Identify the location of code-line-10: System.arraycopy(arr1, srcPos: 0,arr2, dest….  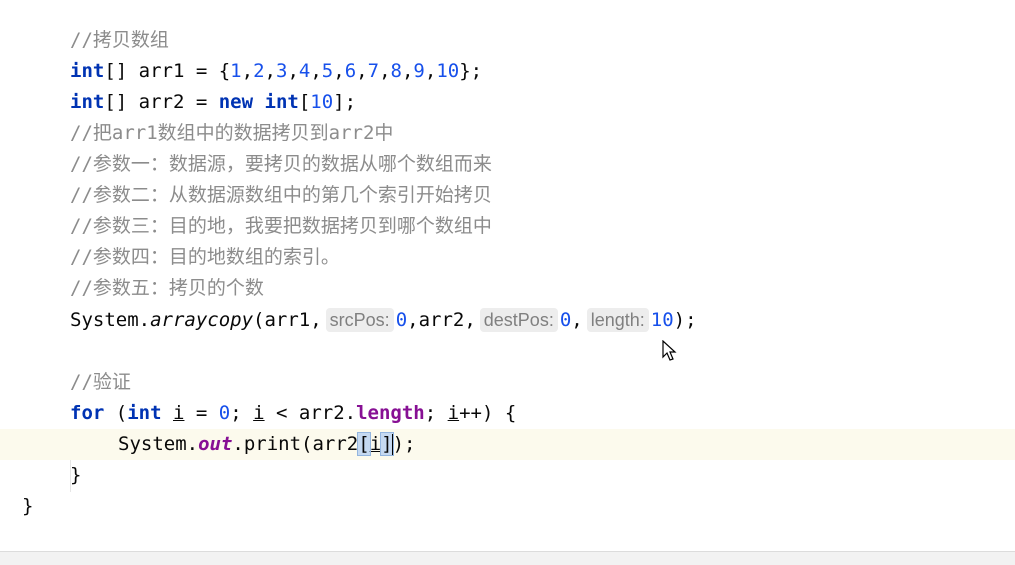
(507, 320).